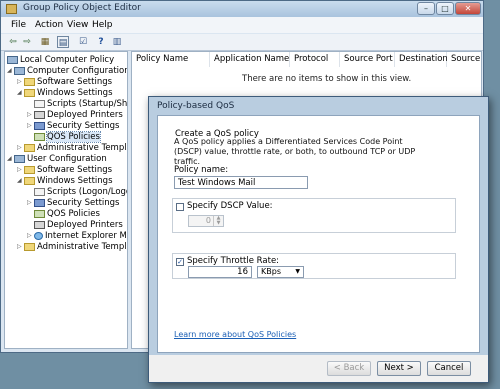  I want to click on throttle-rate-field: 16, so click(220, 272).